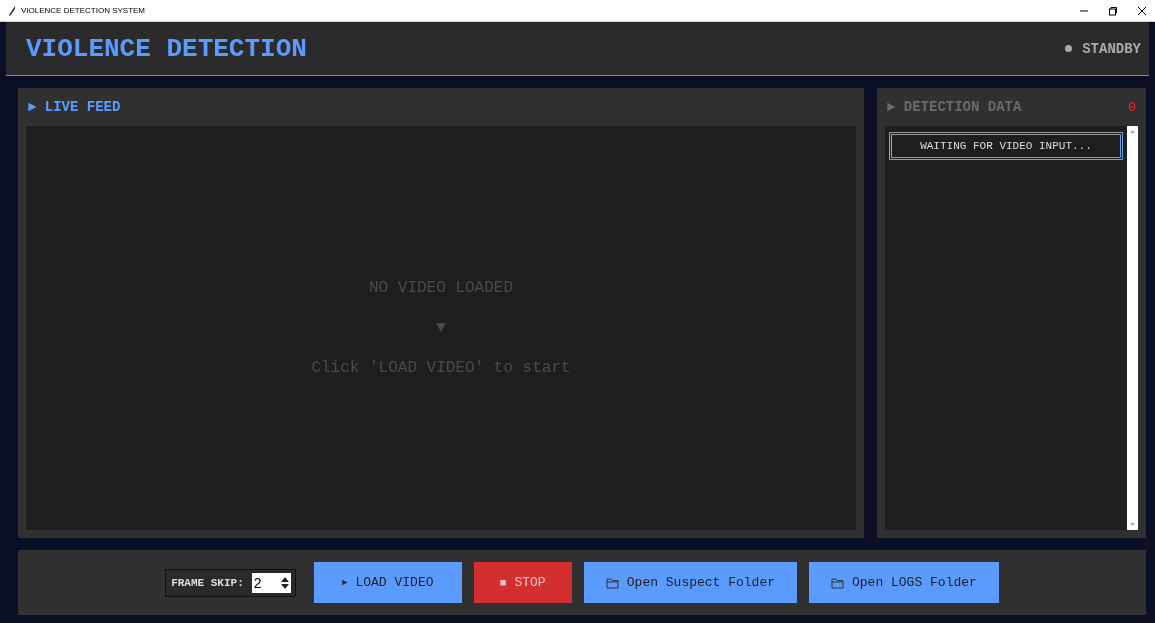  What do you see at coordinates (954, 107) in the screenshot?
I see `panel-heading: ► DETECTION DATA` at bounding box center [954, 107].